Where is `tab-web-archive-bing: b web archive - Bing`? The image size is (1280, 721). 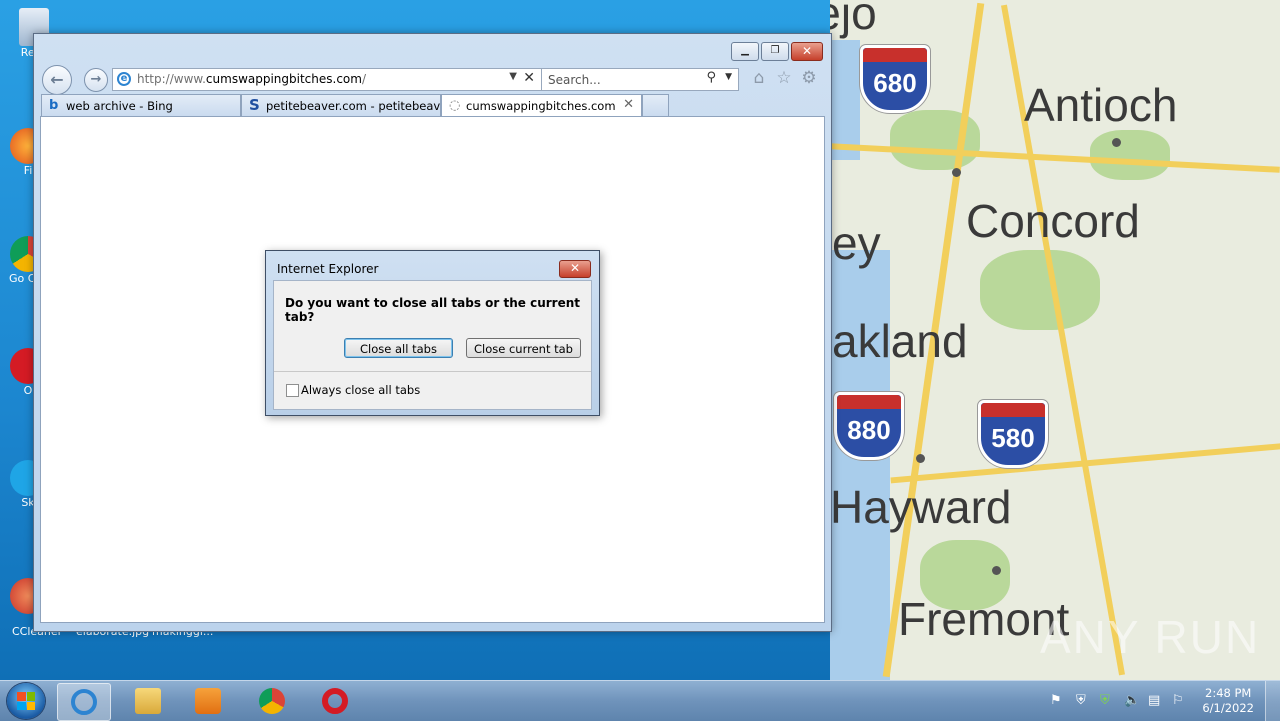 tab-web-archive-bing: b web archive - Bing is located at coordinates (141, 105).